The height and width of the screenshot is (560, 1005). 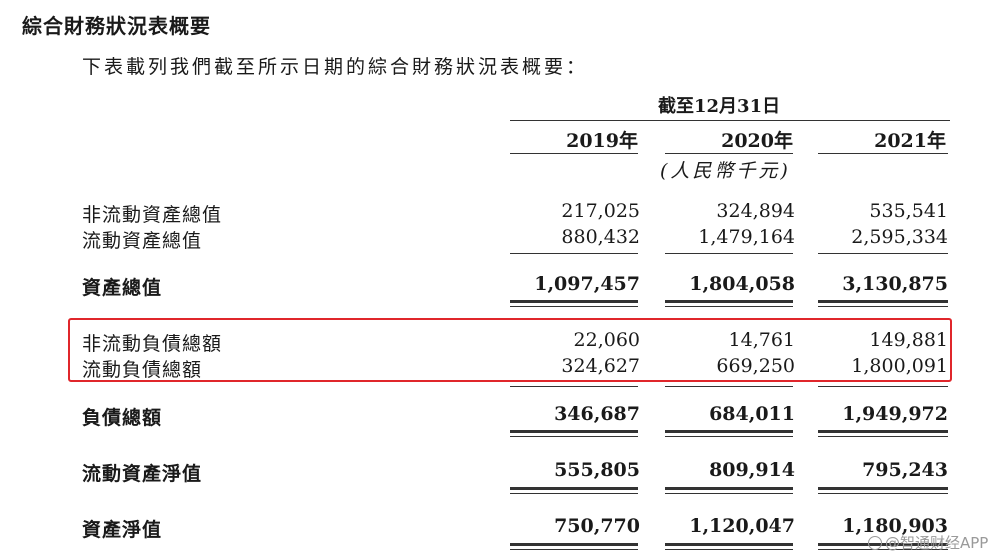 What do you see at coordinates (142, 474) in the screenshot?
I see `total-row-label: 流動資產淨值` at bounding box center [142, 474].